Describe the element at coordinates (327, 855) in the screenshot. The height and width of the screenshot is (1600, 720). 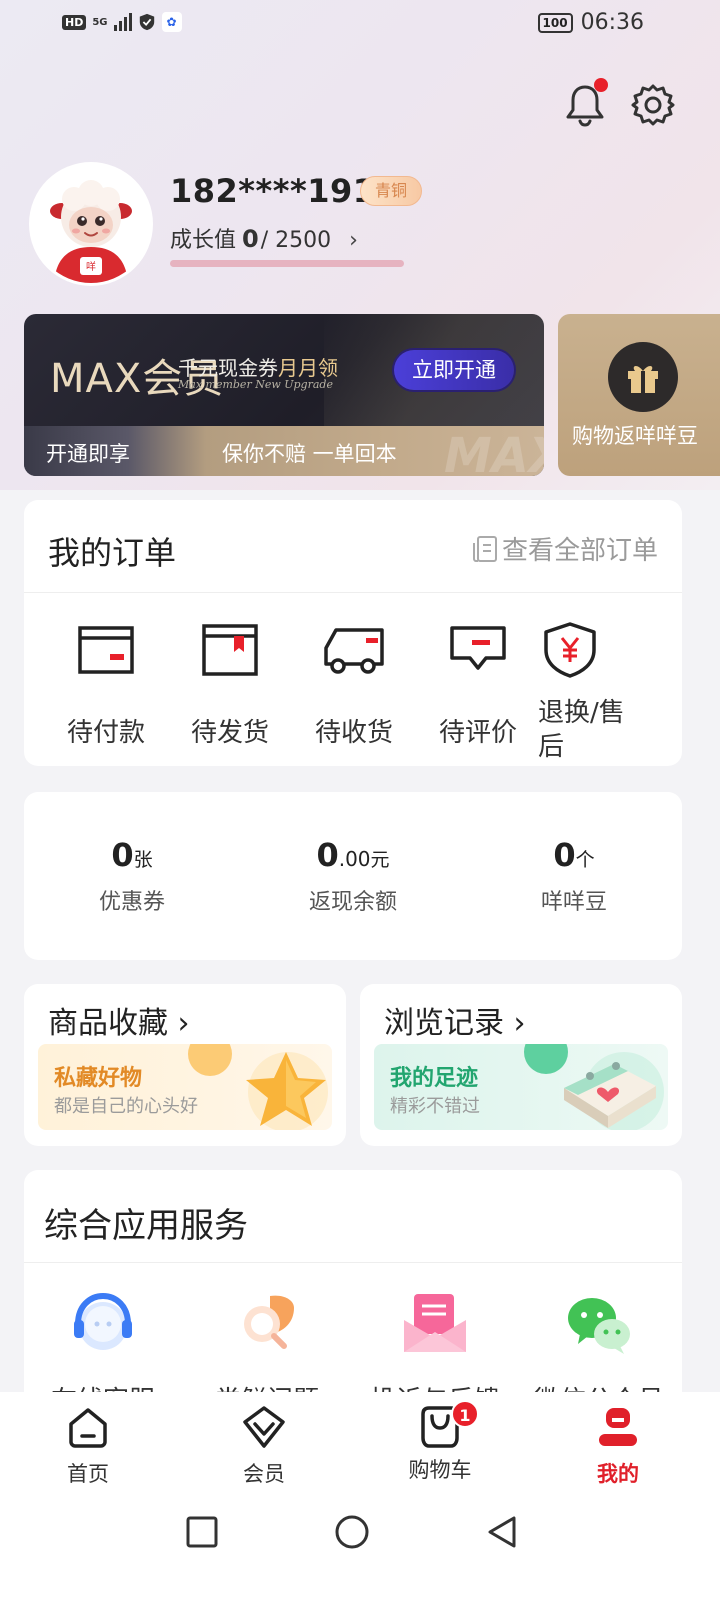
I see `cashback-value: 0` at that location.